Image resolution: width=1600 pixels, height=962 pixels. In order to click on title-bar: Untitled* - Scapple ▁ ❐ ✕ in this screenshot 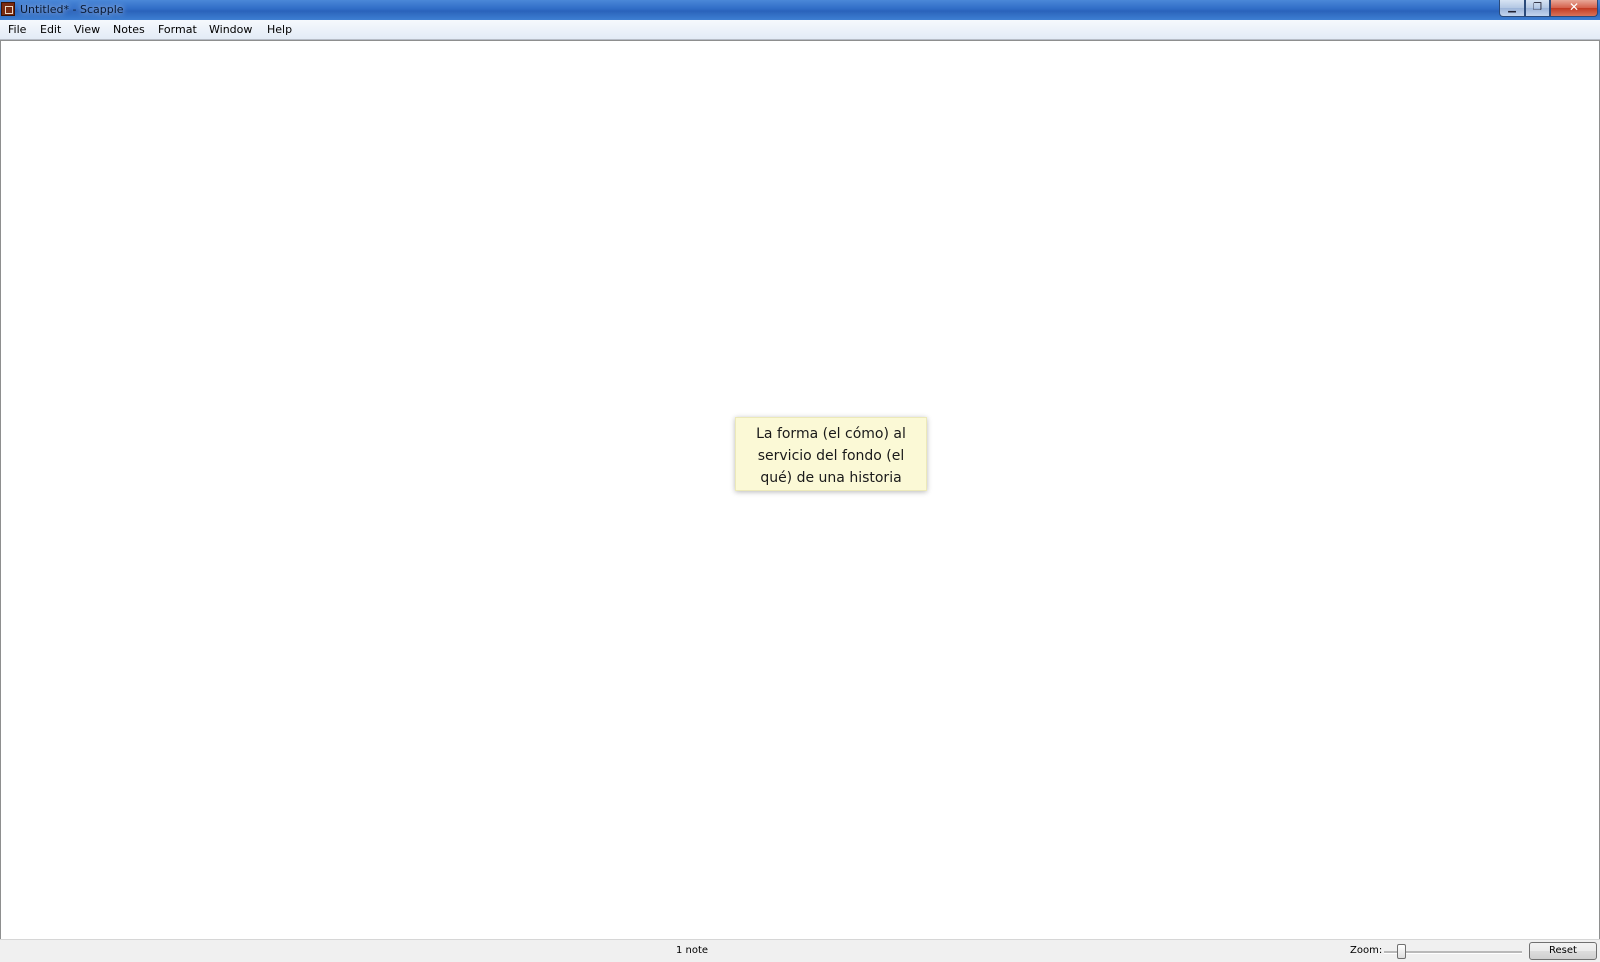, I will do `click(800, 10)`.